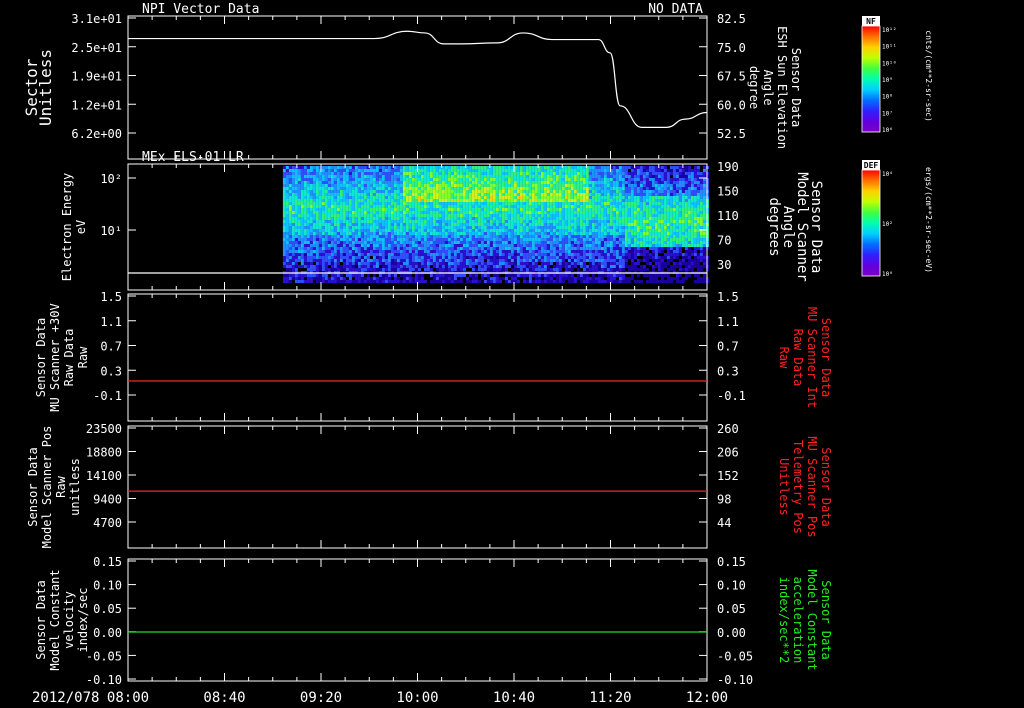 This screenshot has height=708, width=1024. What do you see at coordinates (38, 87) in the screenshot?
I see `left-axis-label: SectorUnitless` at bounding box center [38, 87].